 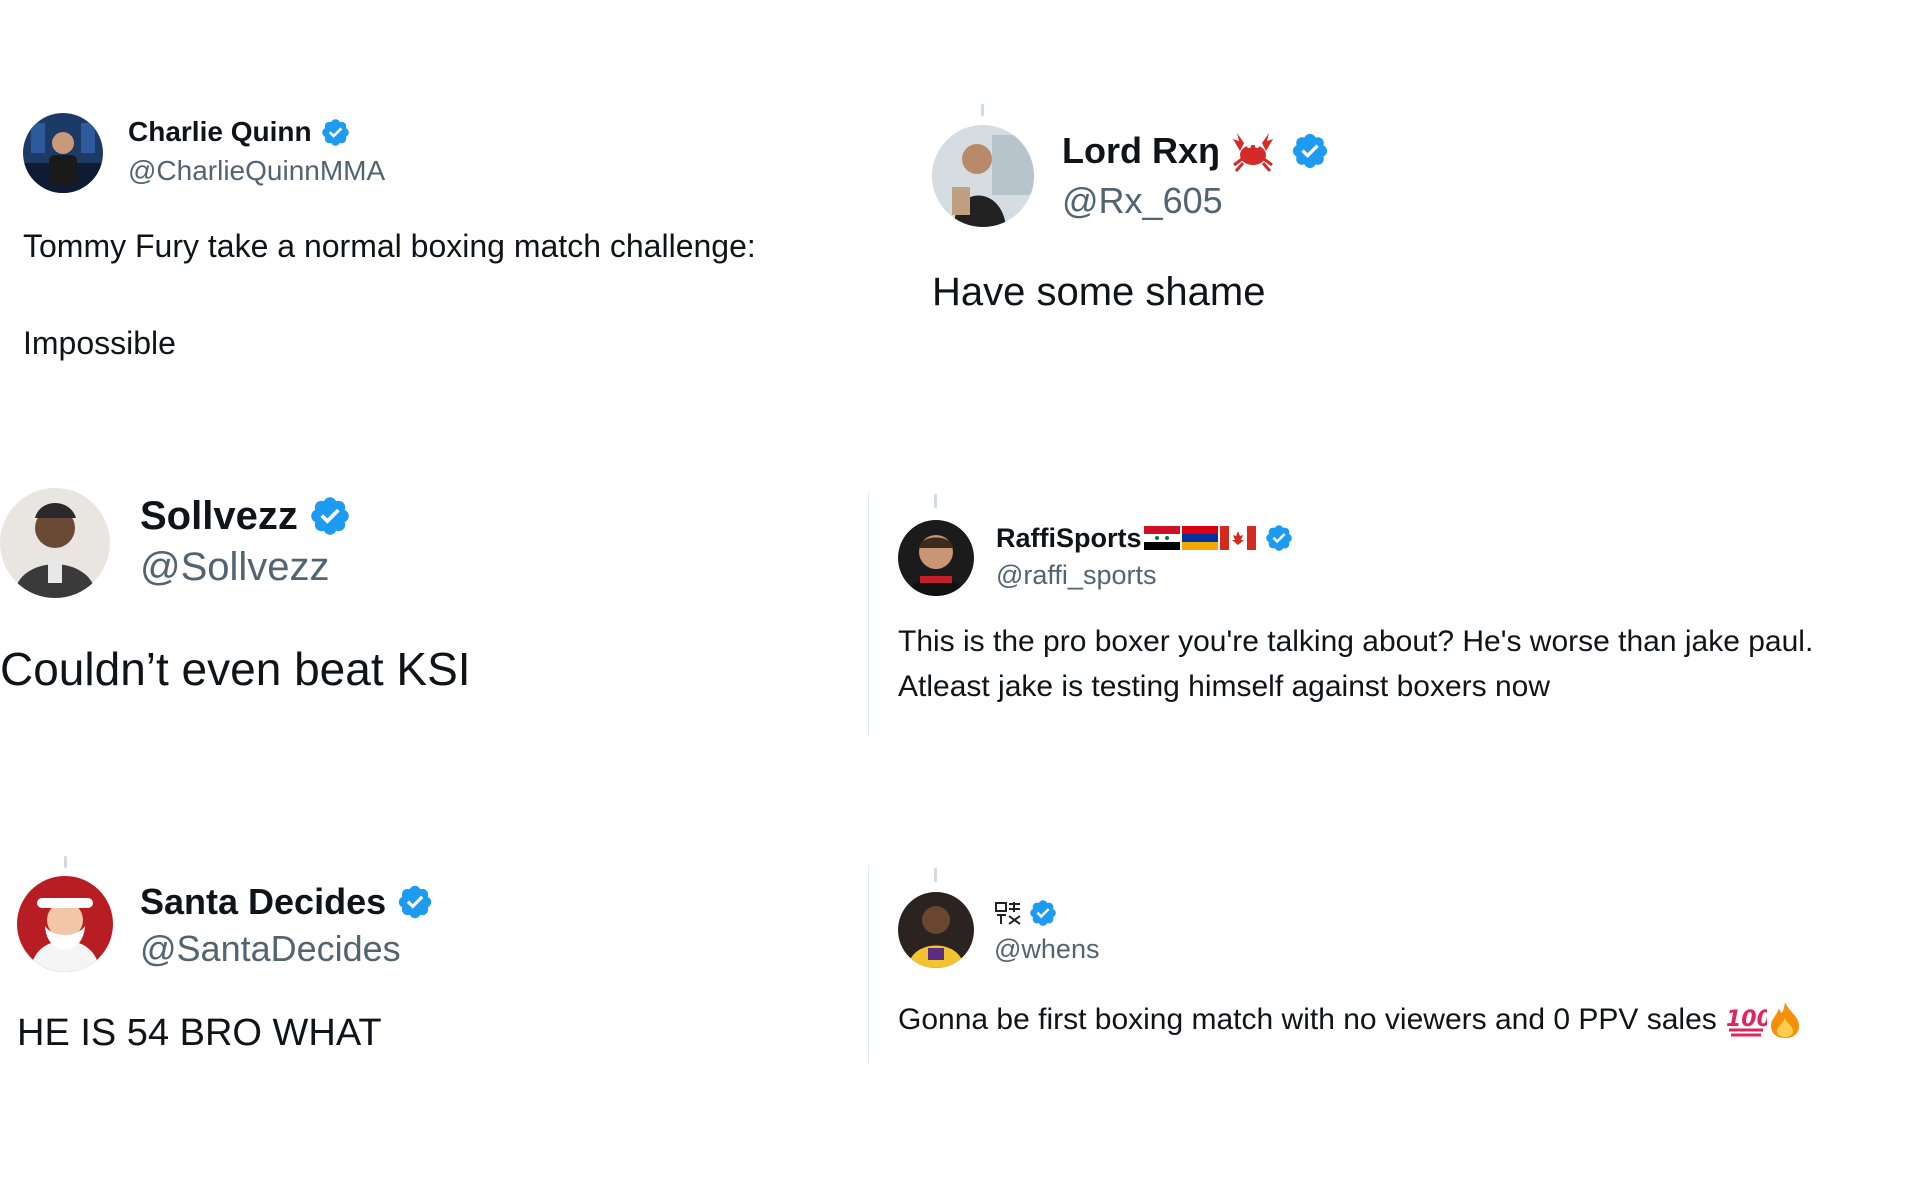 What do you see at coordinates (1785, 1020) in the screenshot?
I see `fire-emoji-icon` at bounding box center [1785, 1020].